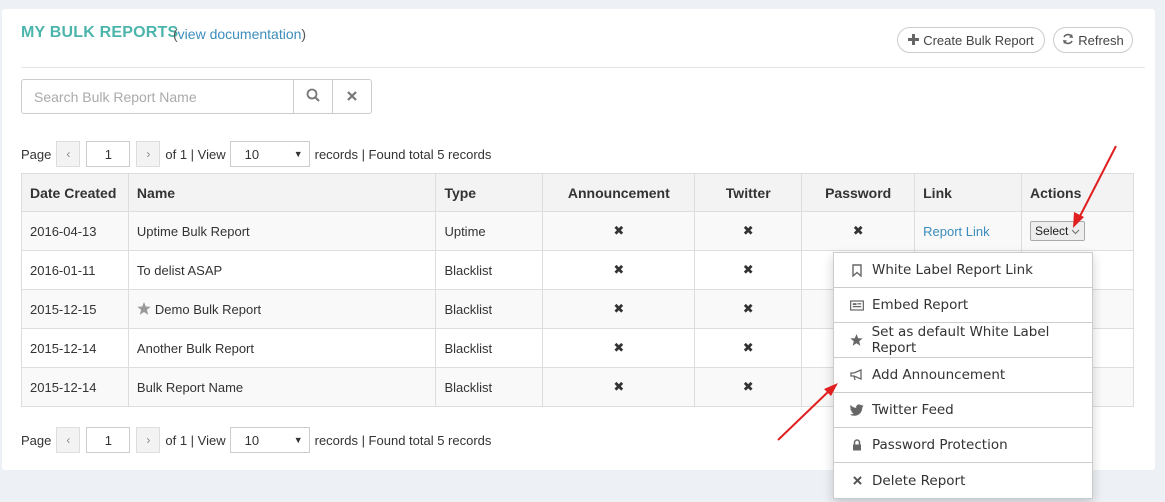 The image size is (1165, 502). I want to click on column-password: Password, so click(858, 192).